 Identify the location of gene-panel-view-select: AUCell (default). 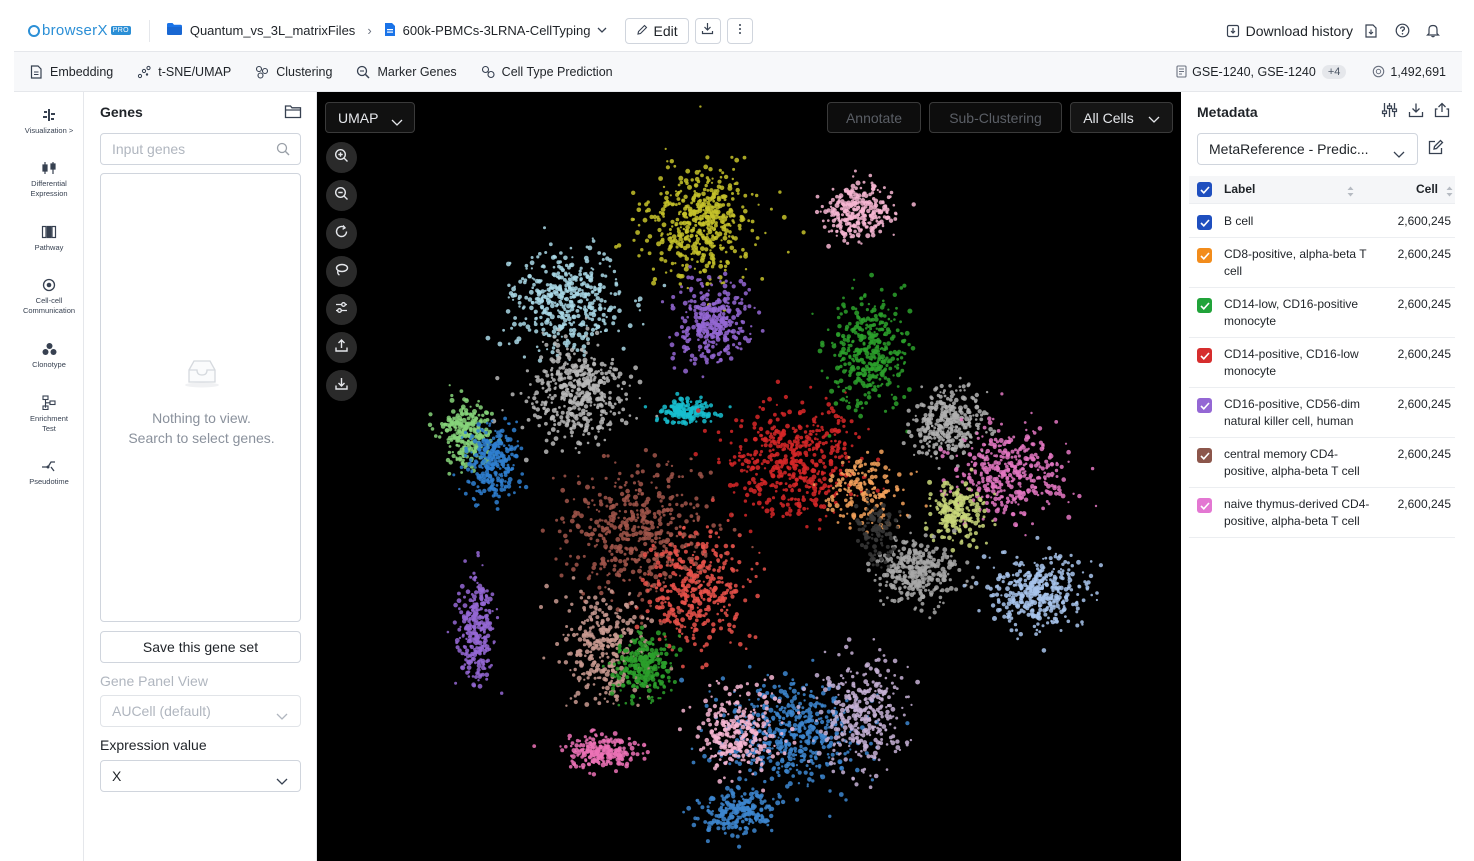
(200, 711).